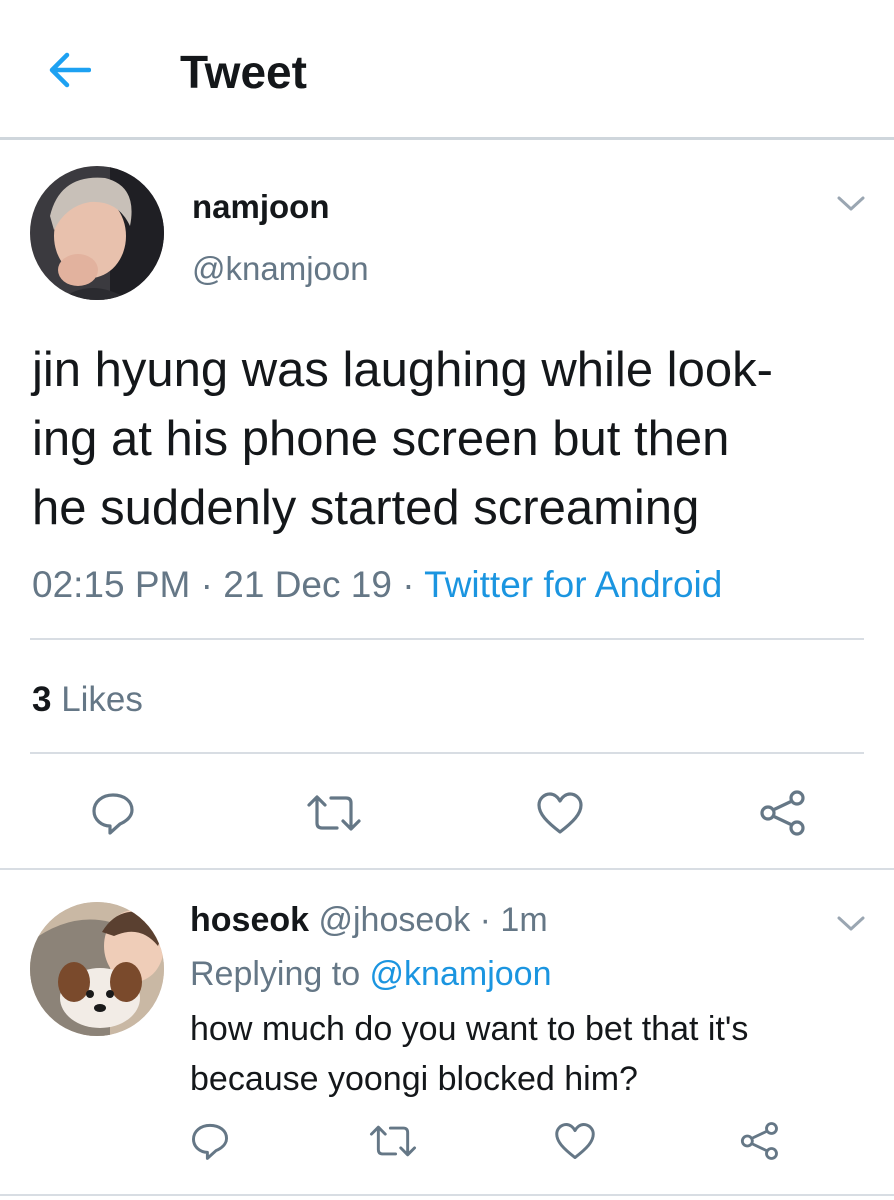  I want to click on arrow-left-icon, so click(70, 70).